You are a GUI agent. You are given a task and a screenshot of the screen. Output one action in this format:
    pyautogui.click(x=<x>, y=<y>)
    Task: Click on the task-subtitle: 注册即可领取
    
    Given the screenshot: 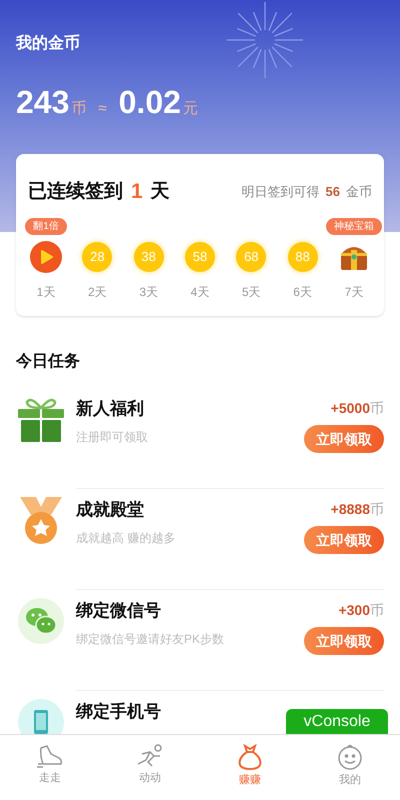 What is the action you would take?
    pyautogui.click(x=112, y=437)
    